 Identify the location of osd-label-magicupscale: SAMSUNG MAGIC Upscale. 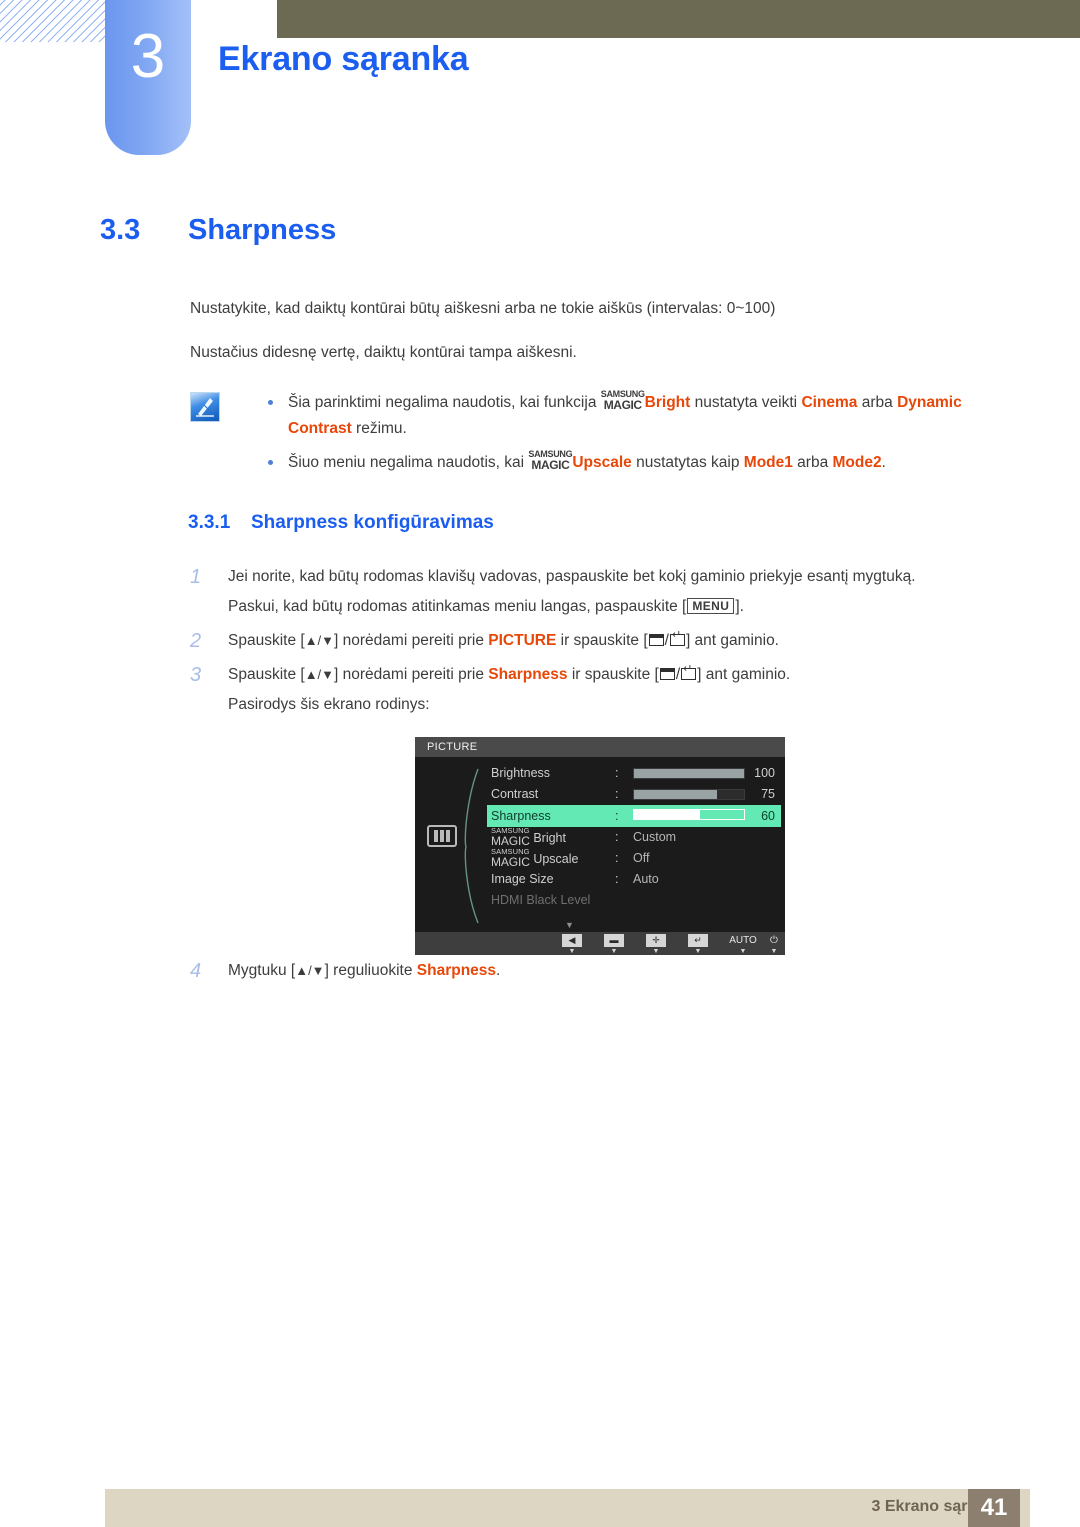
(535, 859).